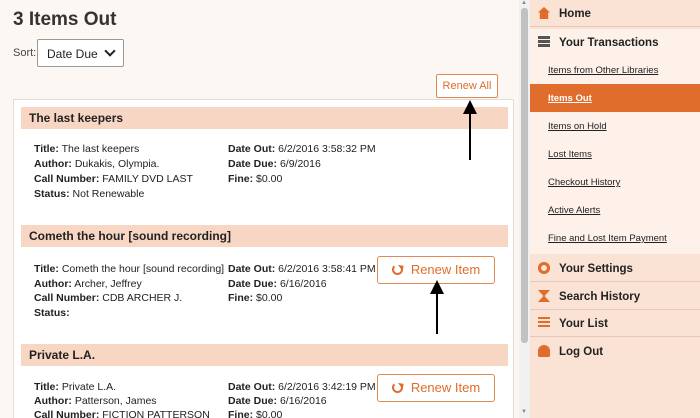 This screenshot has height=418, width=700. What do you see at coordinates (302, 387) in the screenshot?
I see `item-date-out: Date Out: 6/2/2016 3:42:19 PM` at bounding box center [302, 387].